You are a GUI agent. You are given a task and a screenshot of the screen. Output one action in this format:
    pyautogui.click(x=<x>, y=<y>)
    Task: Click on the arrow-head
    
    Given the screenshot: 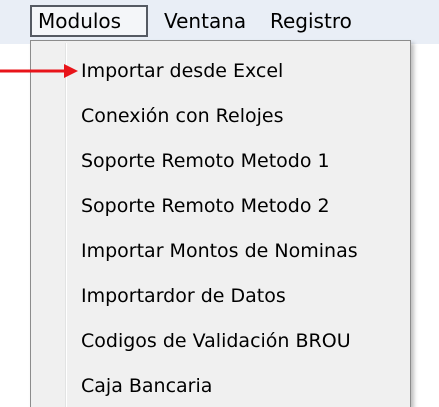 What is the action you would take?
    pyautogui.click(x=71, y=71)
    